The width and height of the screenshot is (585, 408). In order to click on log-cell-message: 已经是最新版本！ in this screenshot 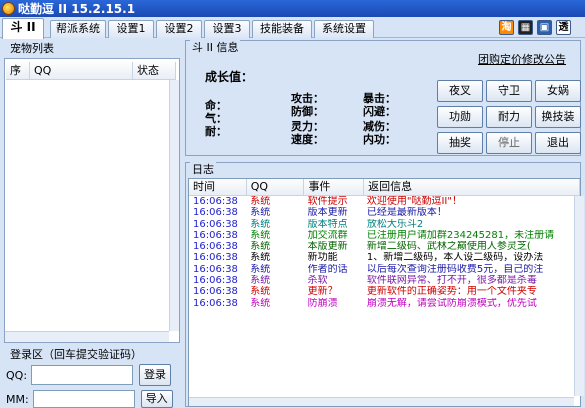, I will do `click(406, 213)`.